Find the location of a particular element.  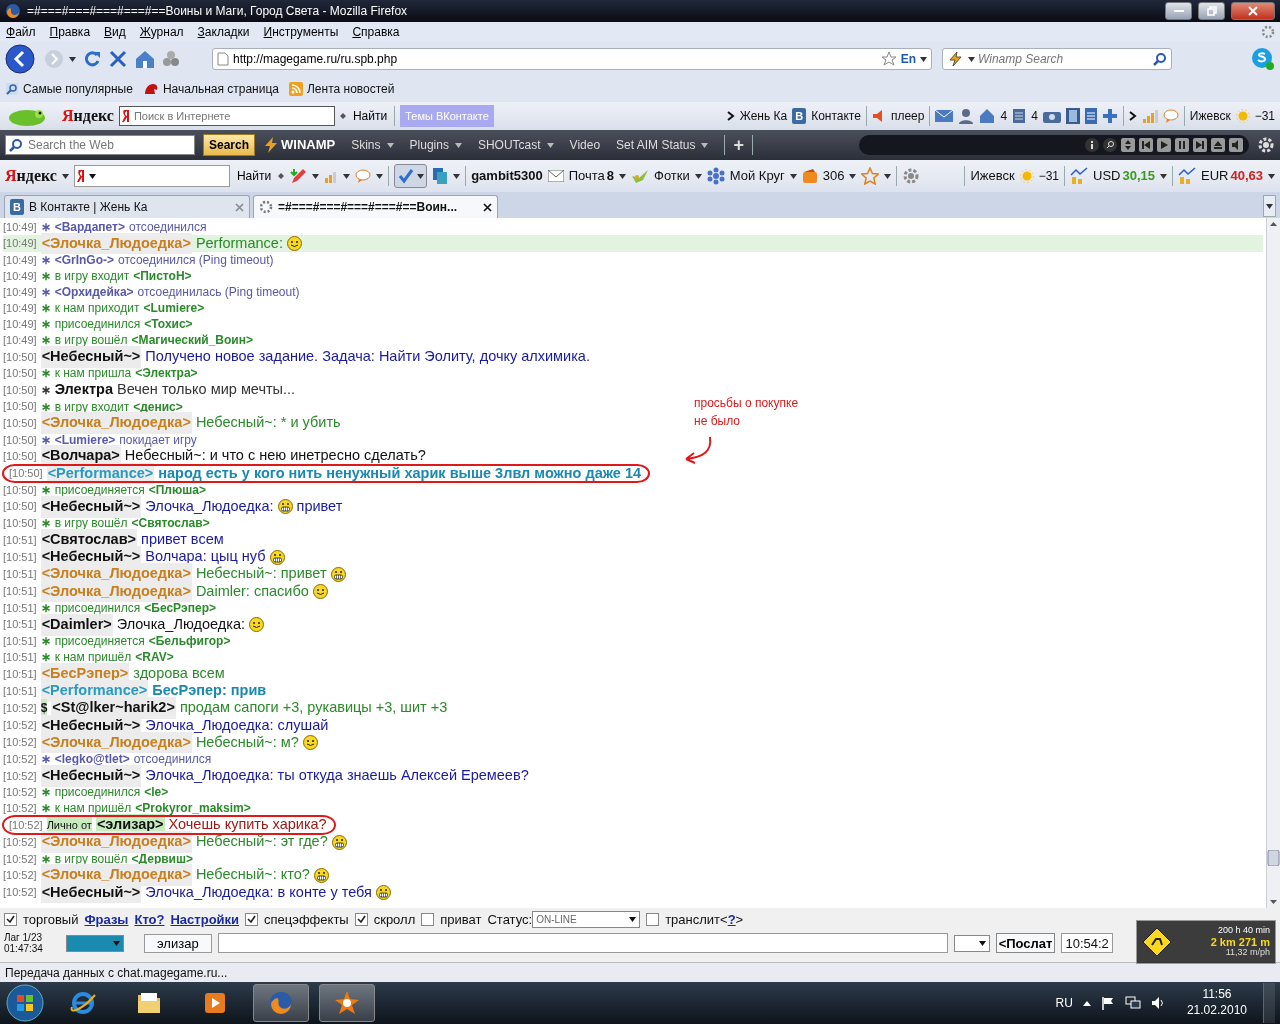

send-button: <Послат is located at coordinates (1025, 943).